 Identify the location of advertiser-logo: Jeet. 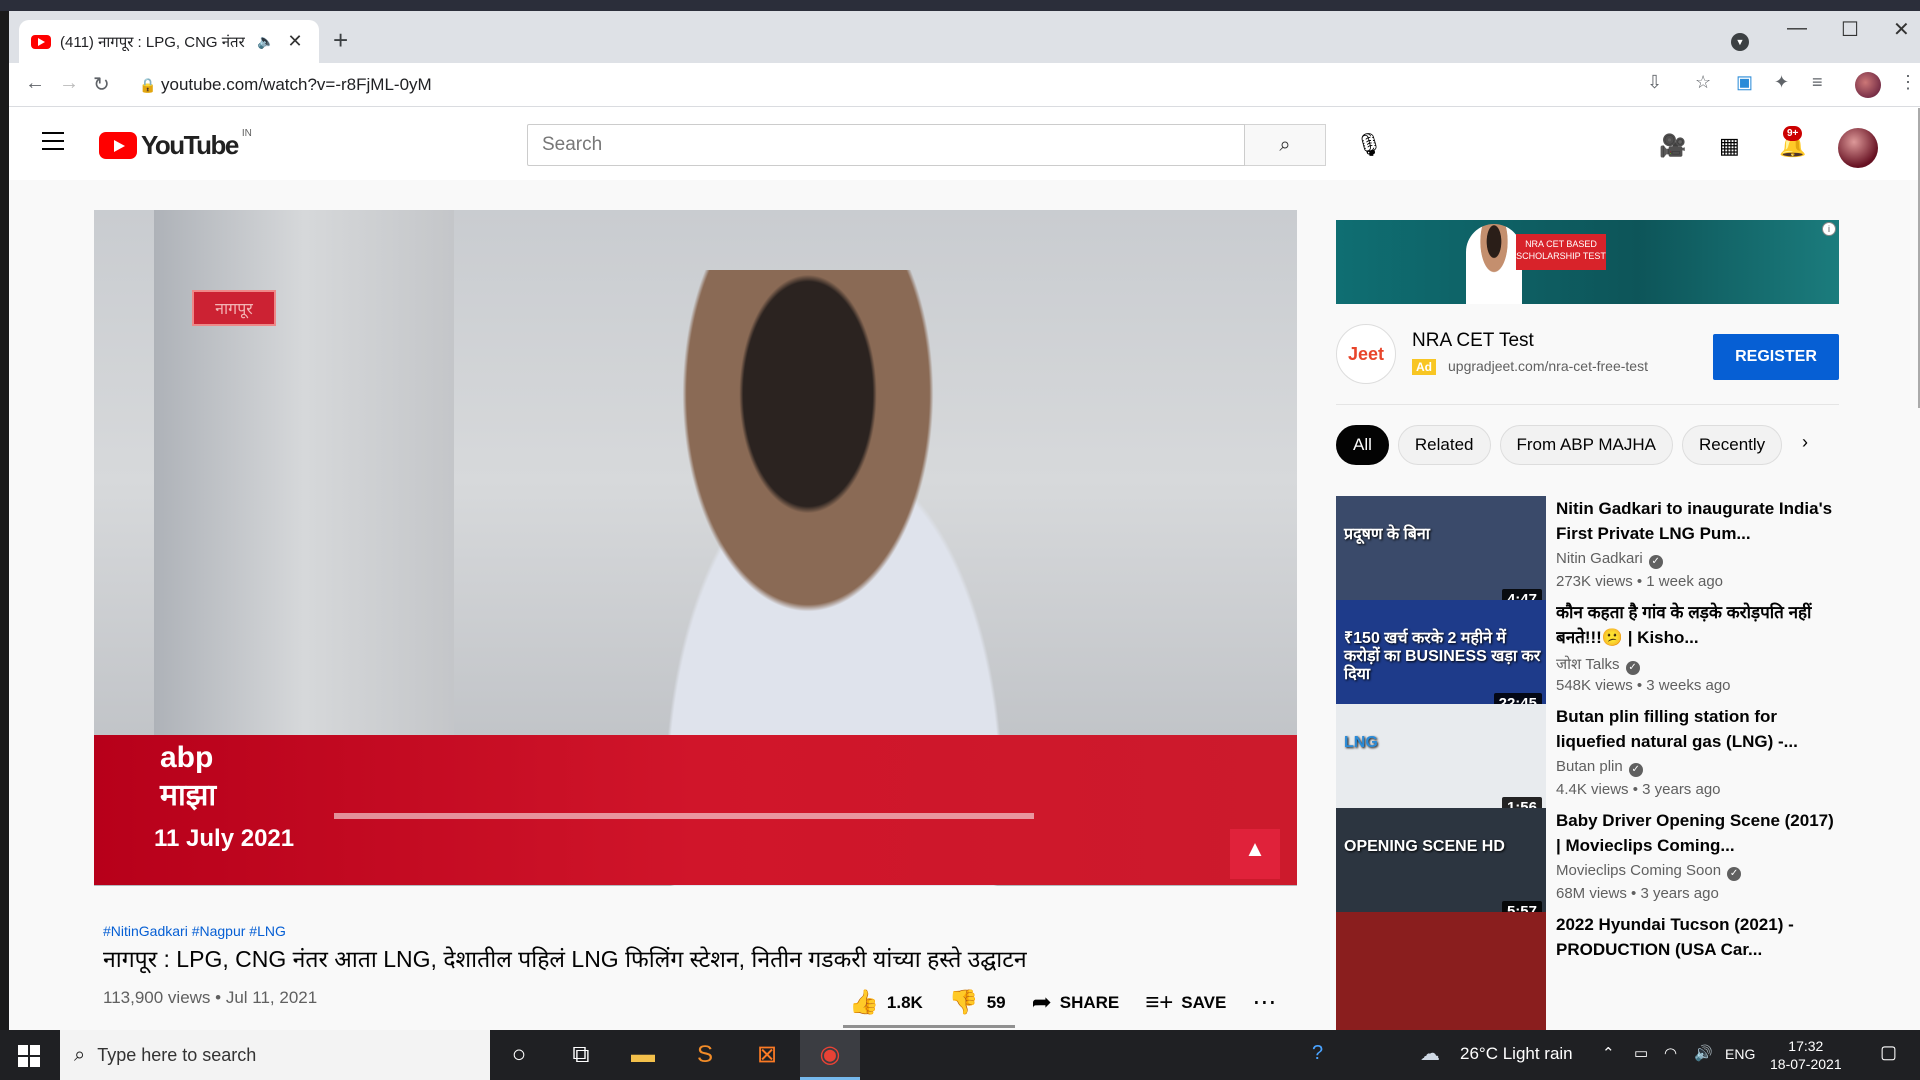
(1366, 354).